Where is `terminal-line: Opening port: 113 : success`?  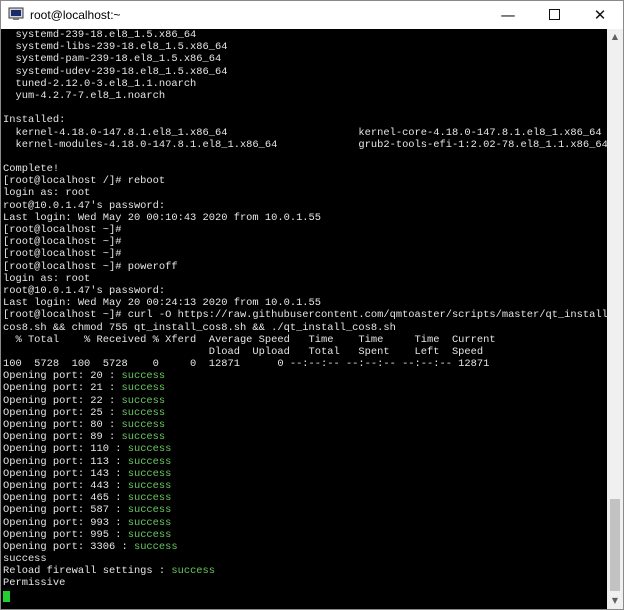
terminal-line: Opening port: 113 : success is located at coordinates (305, 462).